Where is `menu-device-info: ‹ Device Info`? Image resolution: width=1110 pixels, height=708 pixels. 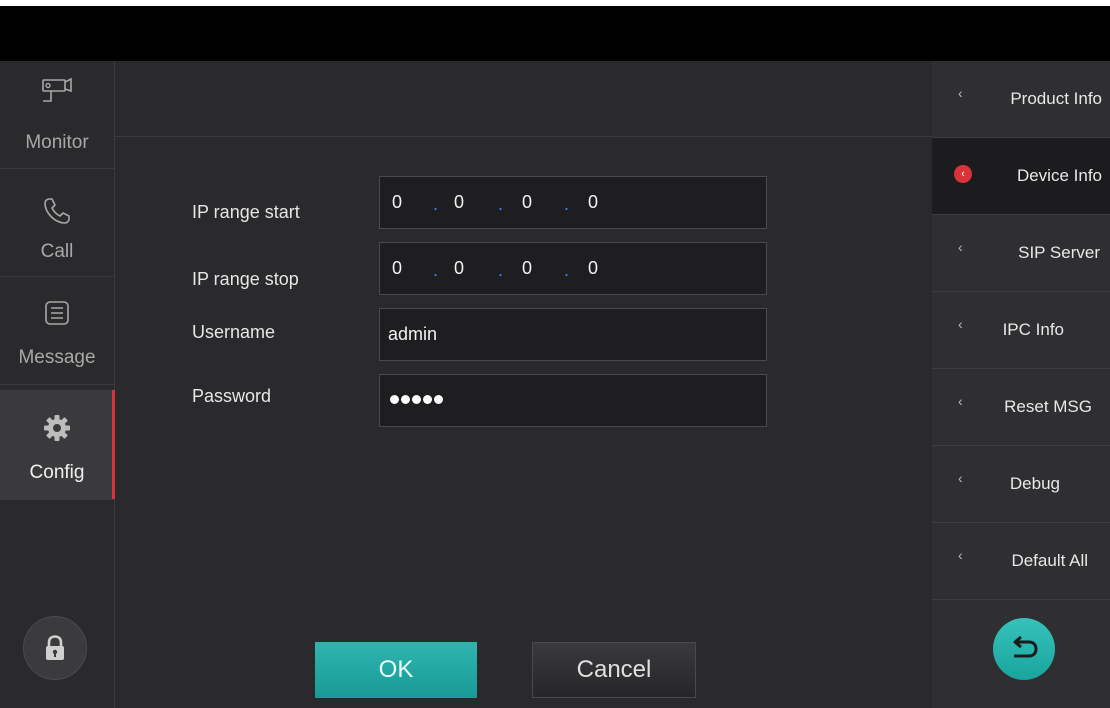
menu-device-info: ‹ Device Info is located at coordinates (1021, 176).